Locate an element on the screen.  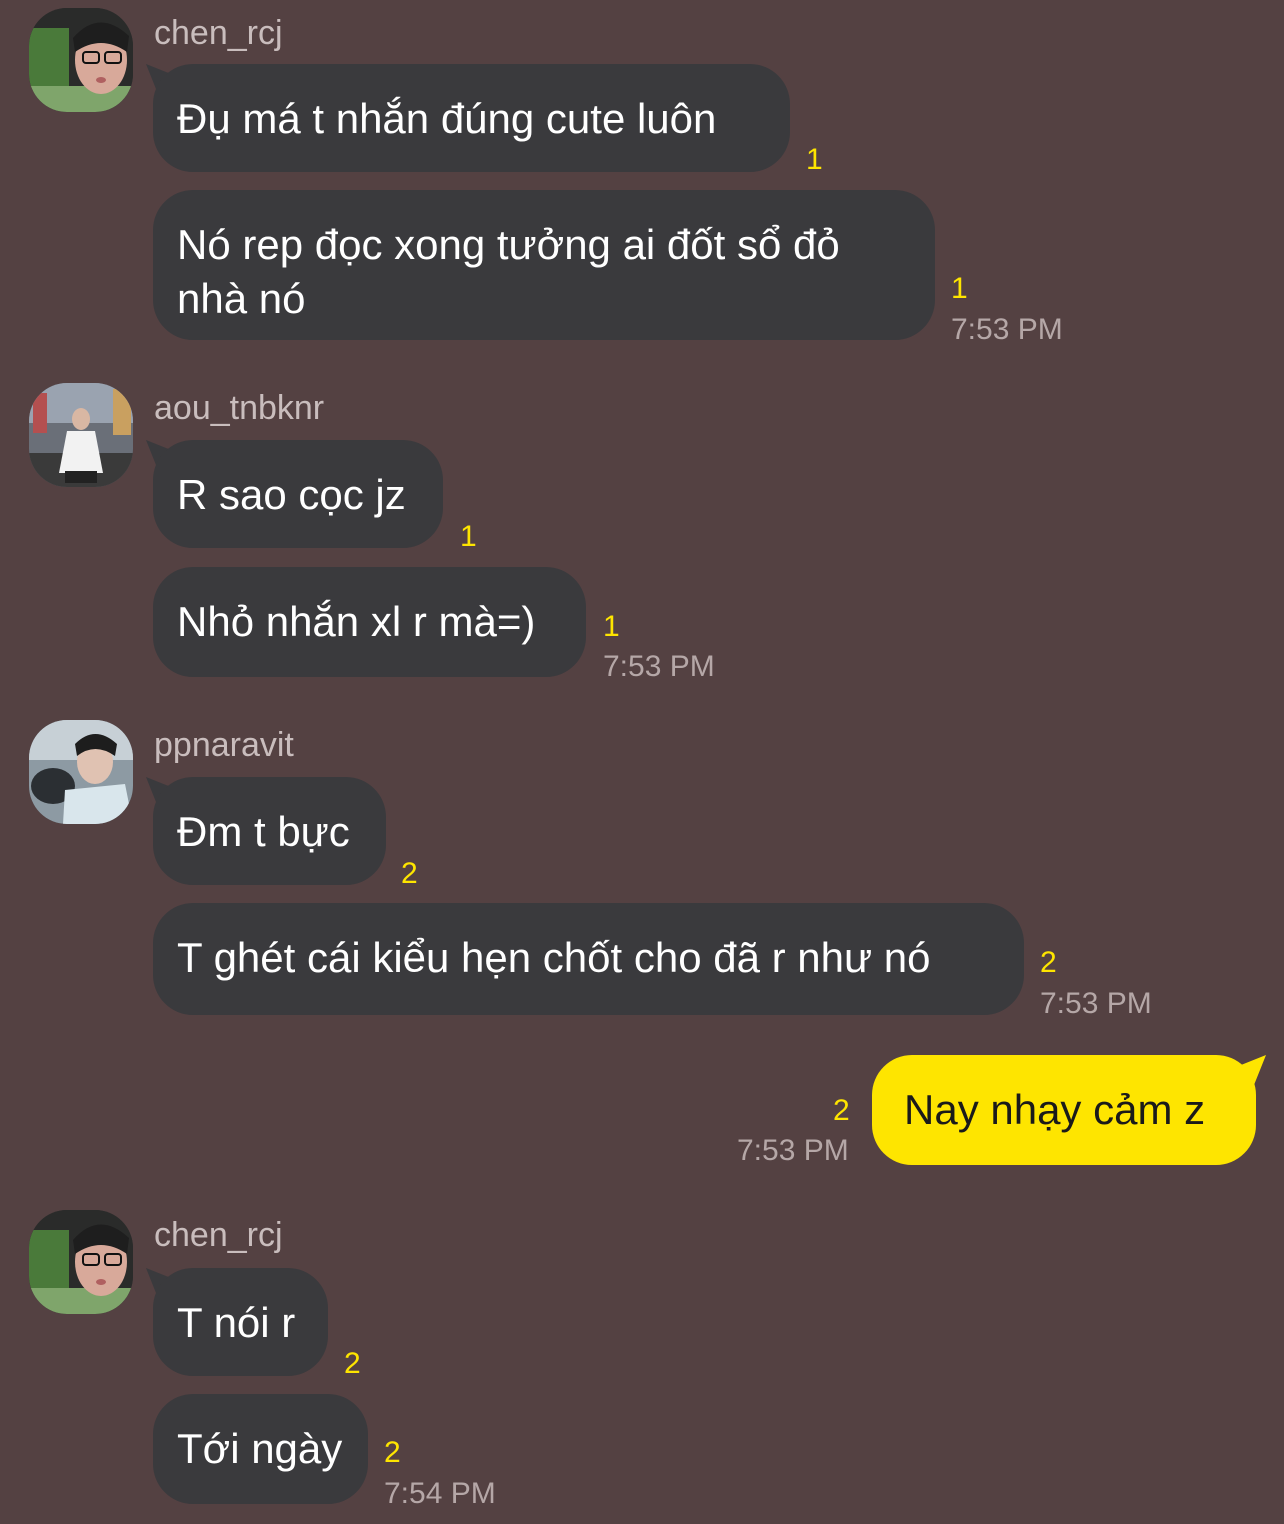
message-bubble: T nói r is located at coordinates (240, 1322).